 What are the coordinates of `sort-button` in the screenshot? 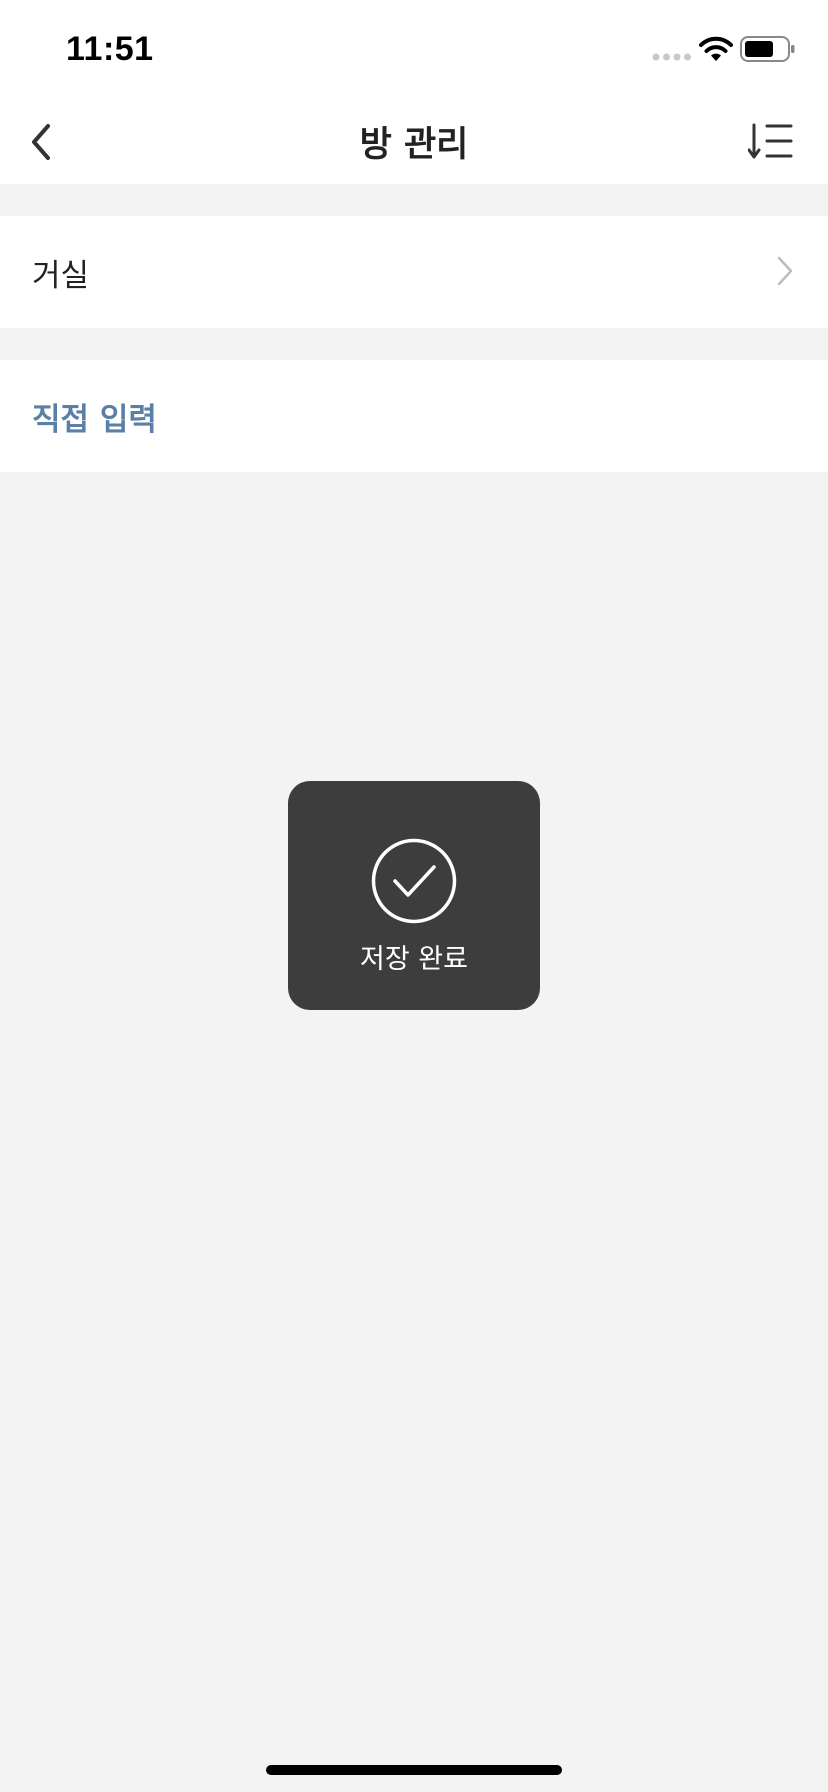 It's located at (774, 140).